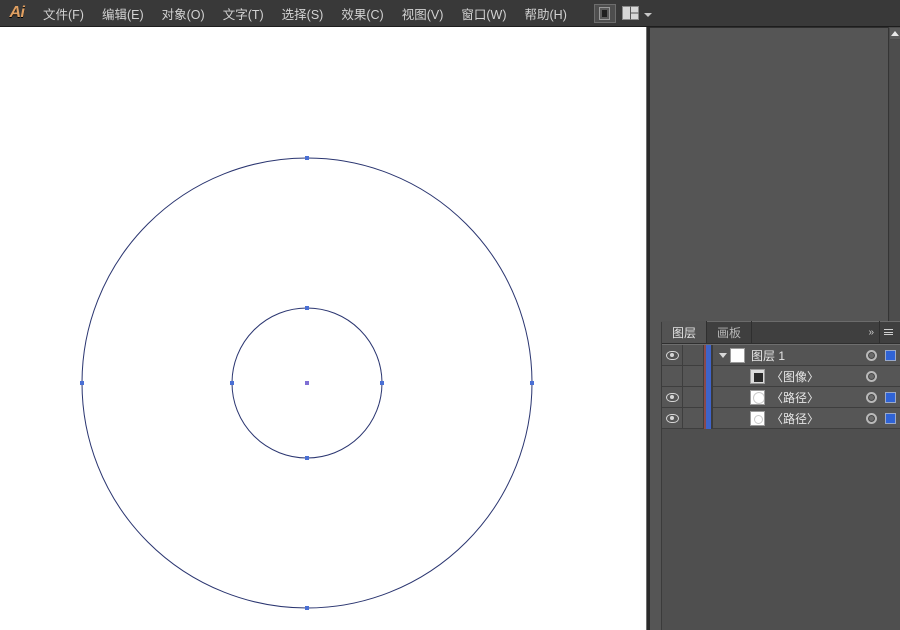 The width and height of the screenshot is (900, 630). What do you see at coordinates (816, 376) in the screenshot?
I see `layer-name-label: 〈图像〉` at bounding box center [816, 376].